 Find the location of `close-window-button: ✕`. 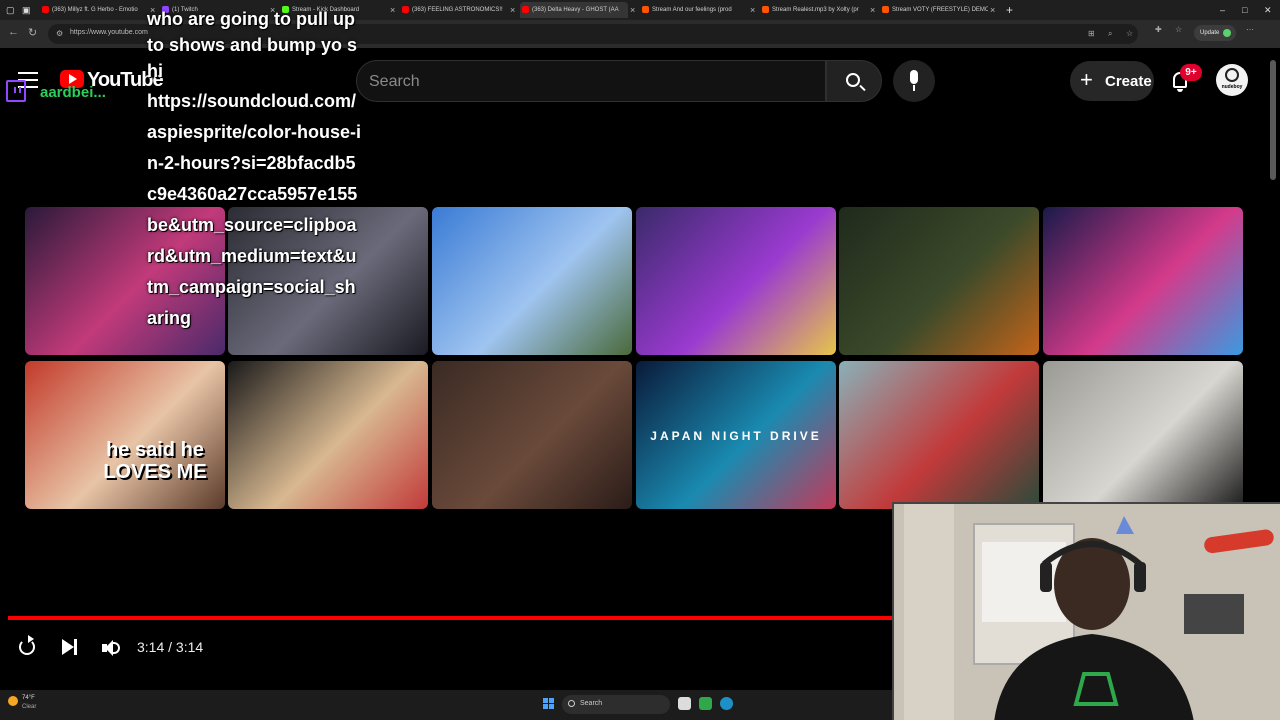

close-window-button: ✕ is located at coordinates (1268, 10).